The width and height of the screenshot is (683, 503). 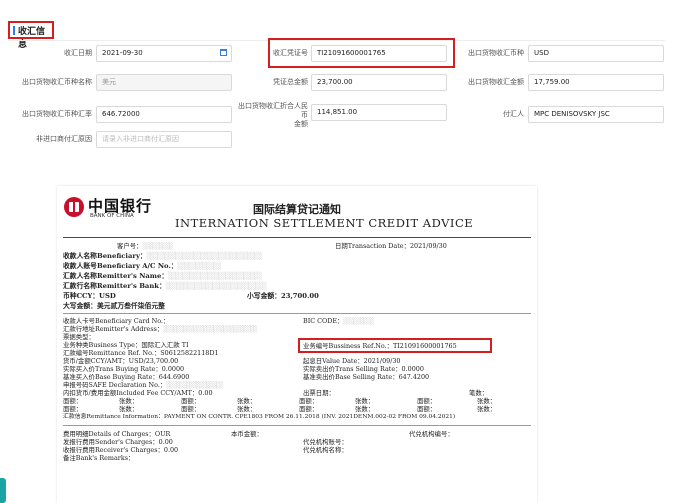 I want to click on section-title: 收汇信息, so click(x=32, y=38).